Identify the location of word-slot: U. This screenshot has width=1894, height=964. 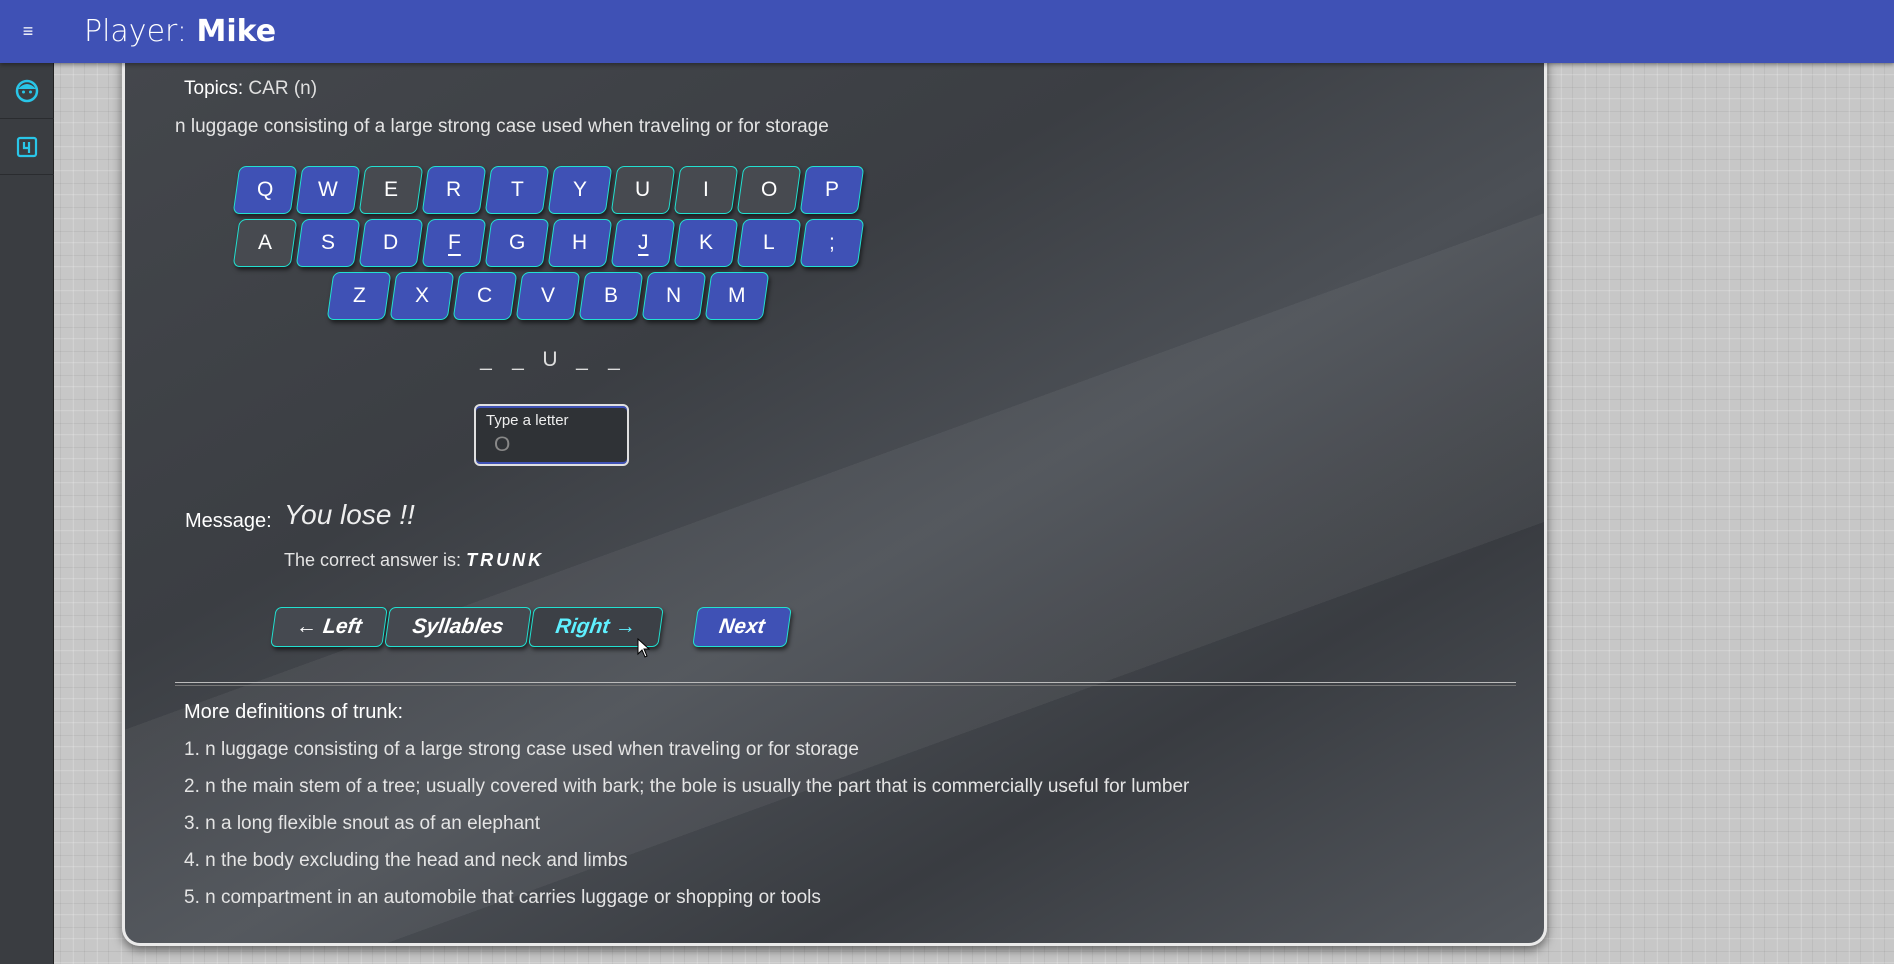
(550, 359).